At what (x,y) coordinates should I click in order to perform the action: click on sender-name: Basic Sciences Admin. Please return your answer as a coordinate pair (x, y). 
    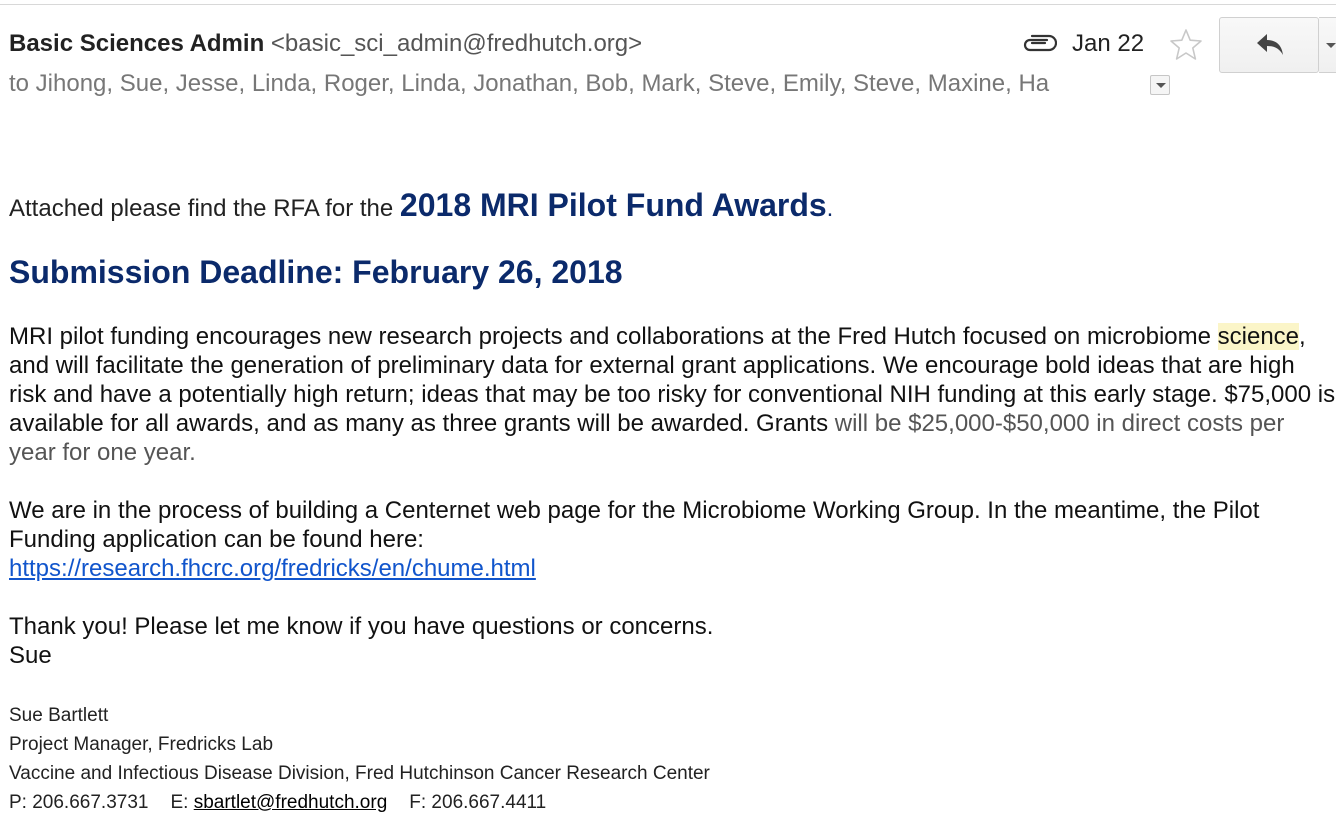
    Looking at the image, I should click on (136, 43).